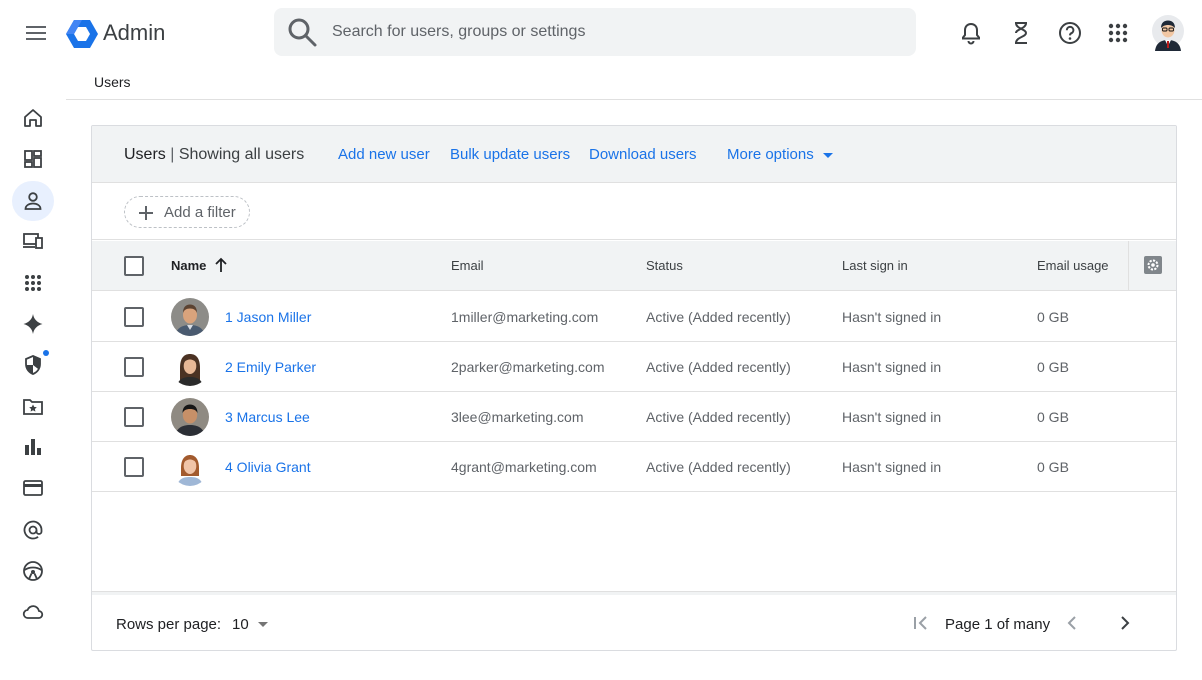  Describe the element at coordinates (664, 266) in the screenshot. I see `column-header-status: Status` at that location.